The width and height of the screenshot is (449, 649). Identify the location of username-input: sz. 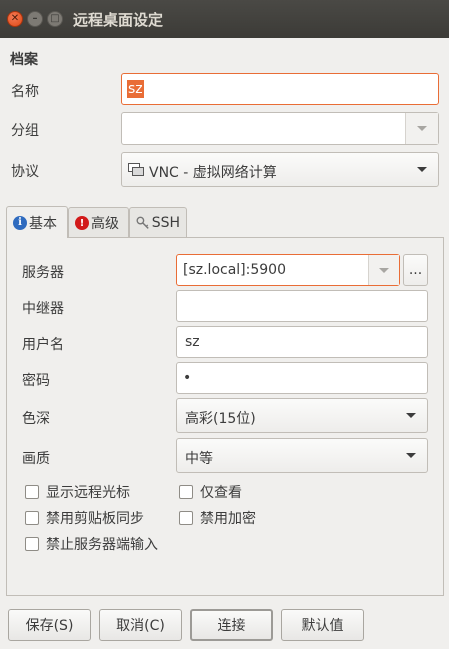
(302, 342).